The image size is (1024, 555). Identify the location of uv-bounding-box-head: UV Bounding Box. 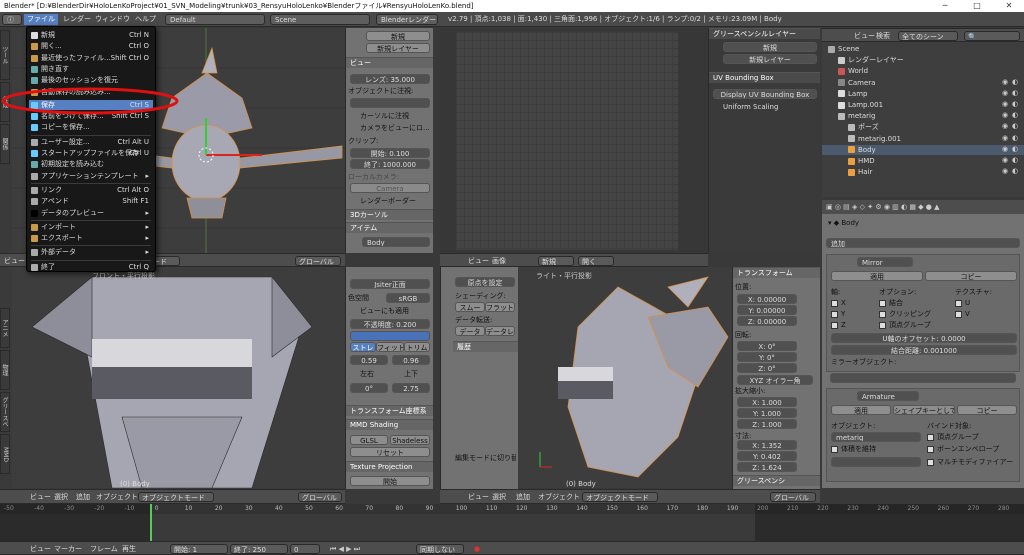
(764, 77).